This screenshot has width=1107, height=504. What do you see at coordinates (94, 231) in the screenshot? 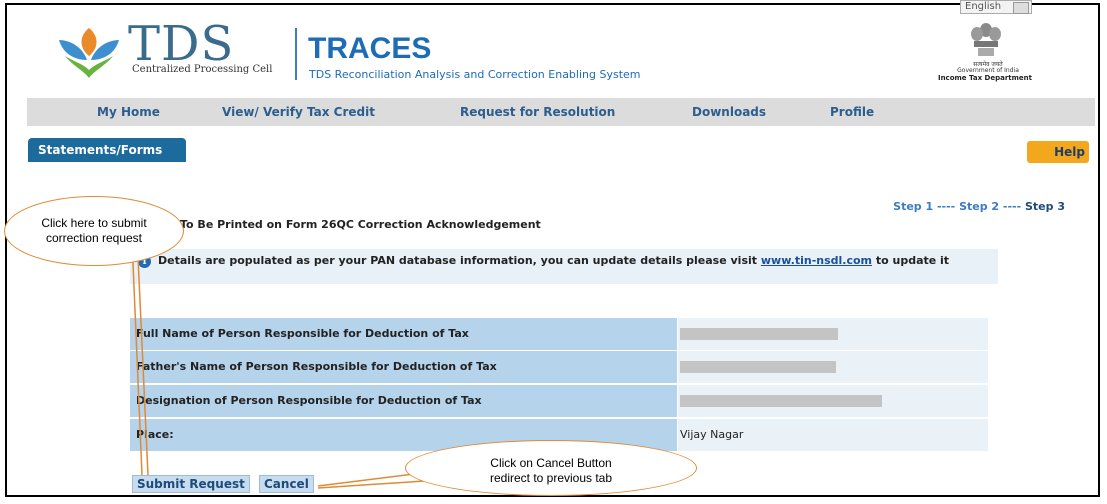
I see `submit-callout: Click here to submit correction request` at bounding box center [94, 231].